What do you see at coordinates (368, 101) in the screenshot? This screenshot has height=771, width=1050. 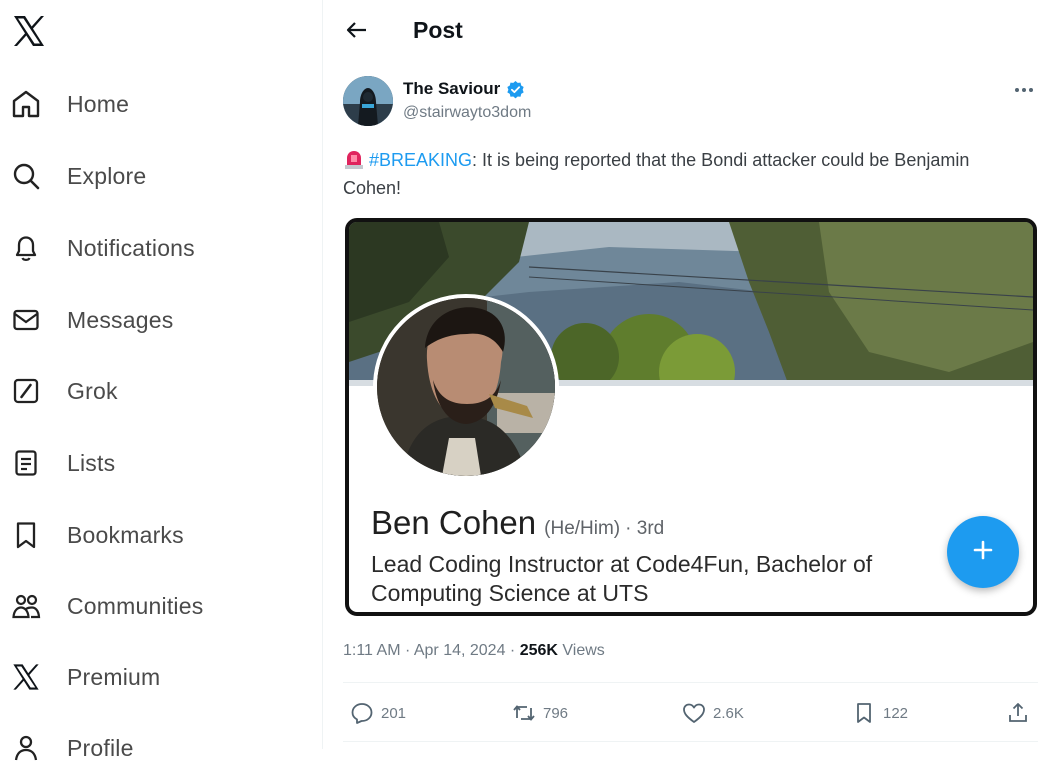 I see `avatar` at bounding box center [368, 101].